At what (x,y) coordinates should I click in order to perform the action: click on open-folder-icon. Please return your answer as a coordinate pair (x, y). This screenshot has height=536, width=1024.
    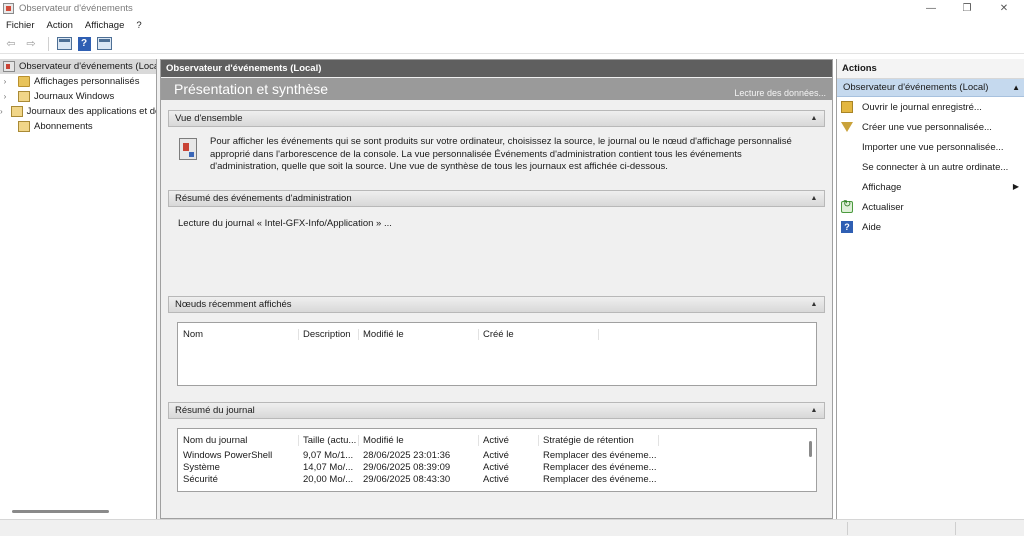
    Looking at the image, I should click on (847, 107).